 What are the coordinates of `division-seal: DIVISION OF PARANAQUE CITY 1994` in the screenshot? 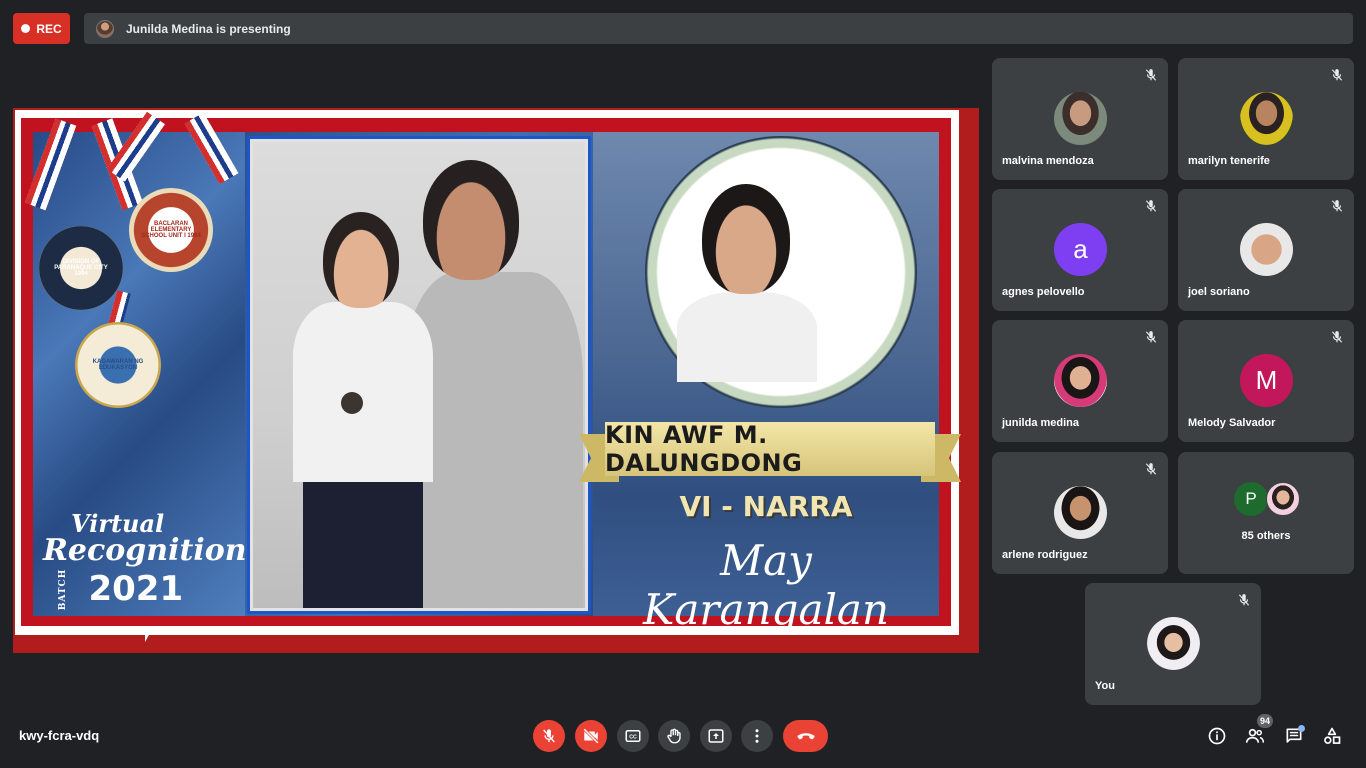 It's located at (81, 268).